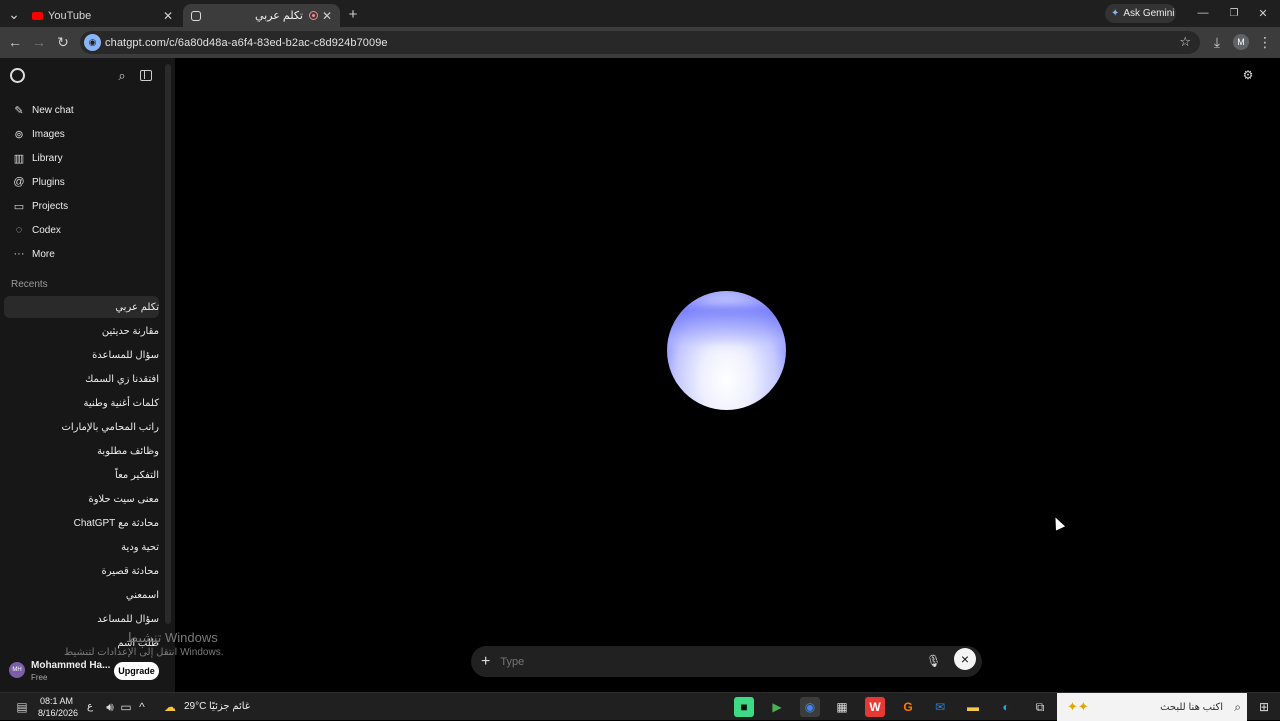  Describe the element at coordinates (1217, 42) in the screenshot. I see `download-icon: ⤓` at that location.